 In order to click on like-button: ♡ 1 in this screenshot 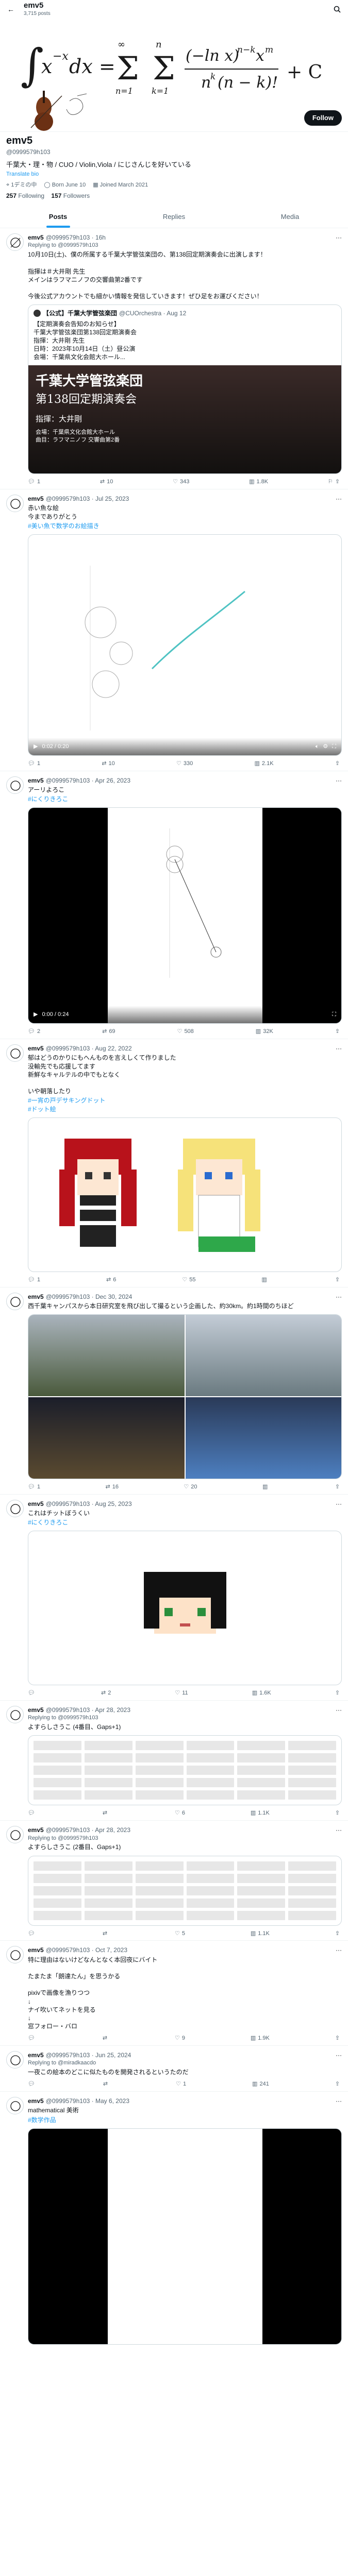, I will do `click(181, 2084)`.